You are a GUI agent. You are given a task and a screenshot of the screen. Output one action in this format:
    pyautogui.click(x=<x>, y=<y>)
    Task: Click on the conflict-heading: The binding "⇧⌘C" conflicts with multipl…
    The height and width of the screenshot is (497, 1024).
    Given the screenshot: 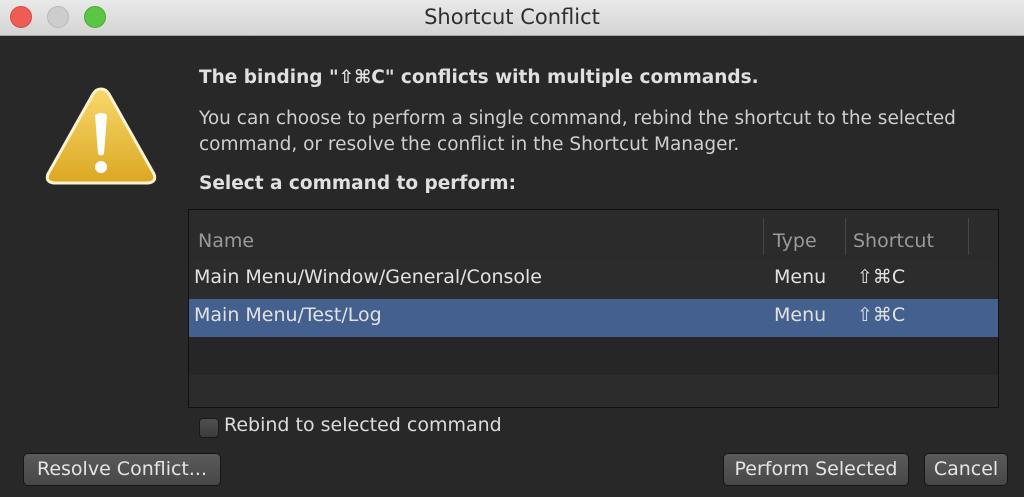 What is the action you would take?
    pyautogui.click(x=479, y=77)
    